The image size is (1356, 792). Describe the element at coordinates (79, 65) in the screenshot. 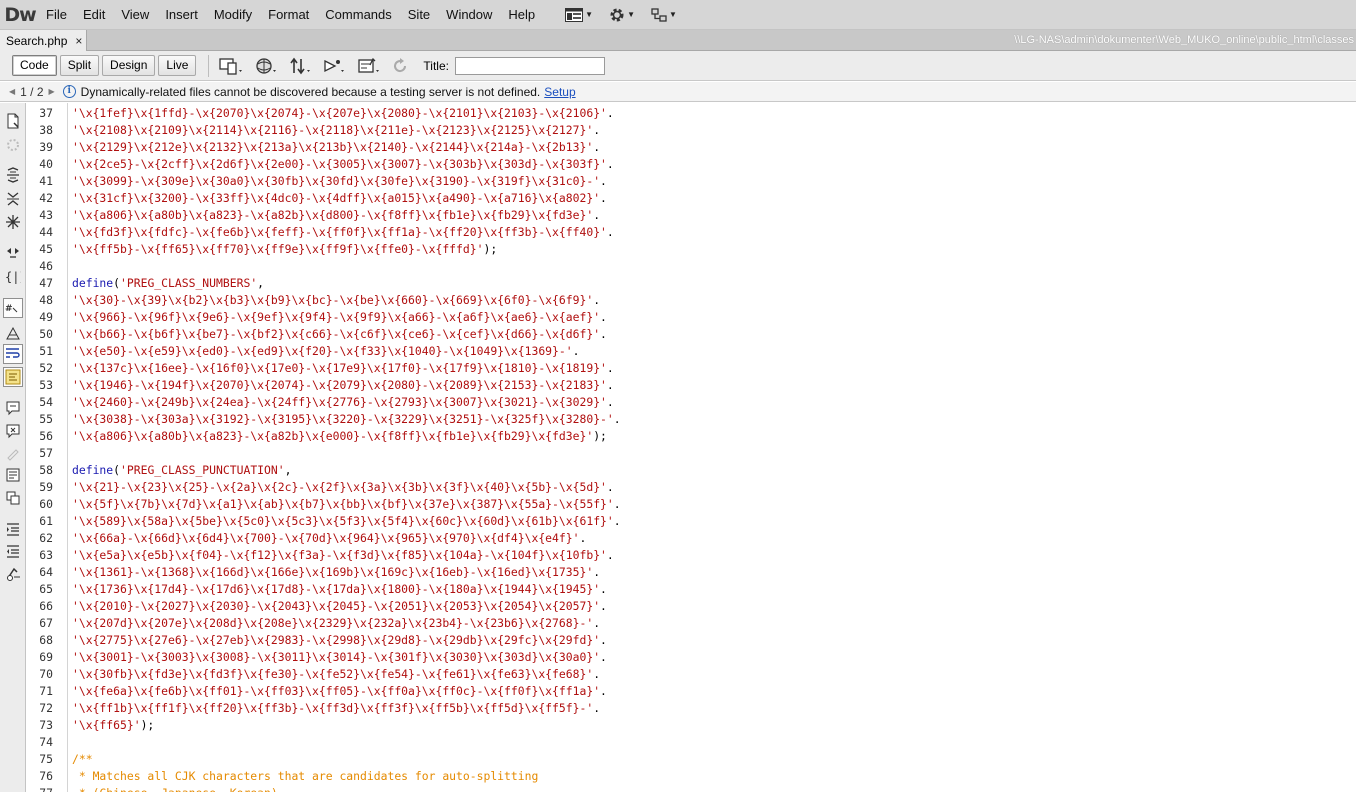

I see `split-view-button: Split` at that location.